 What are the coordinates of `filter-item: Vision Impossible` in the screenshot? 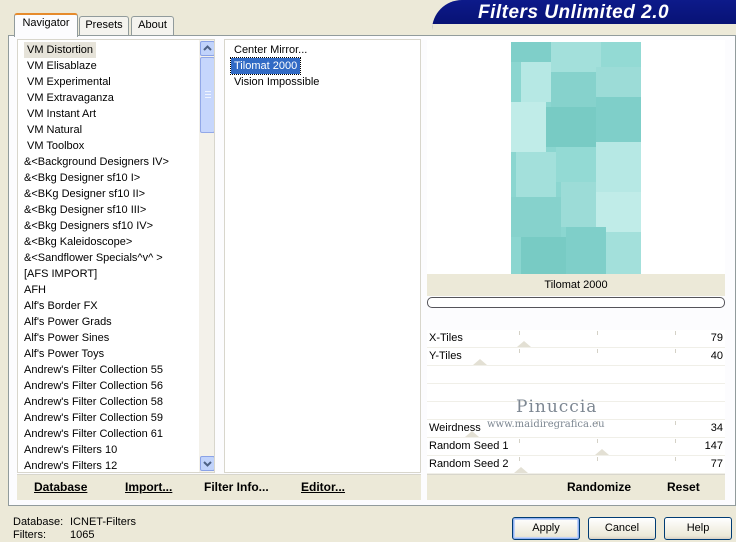 It's located at (276, 82).